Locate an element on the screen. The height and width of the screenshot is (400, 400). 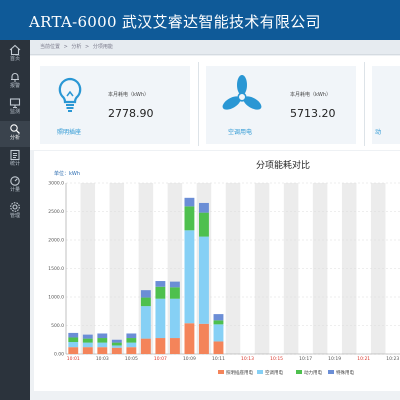
x-tick-label: 10:01 is located at coordinates (73, 359).